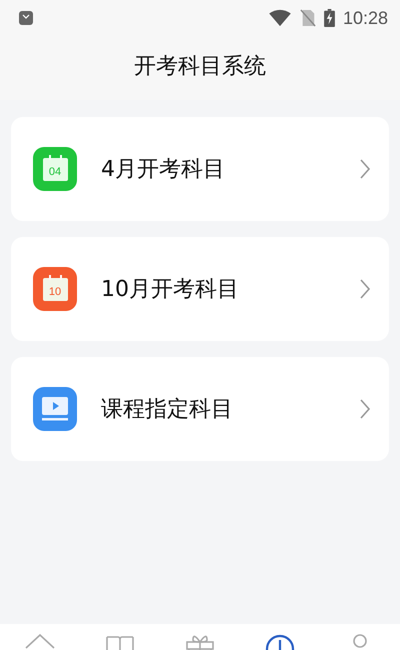  What do you see at coordinates (55, 169) in the screenshot?
I see `calendar-icon: 04` at bounding box center [55, 169].